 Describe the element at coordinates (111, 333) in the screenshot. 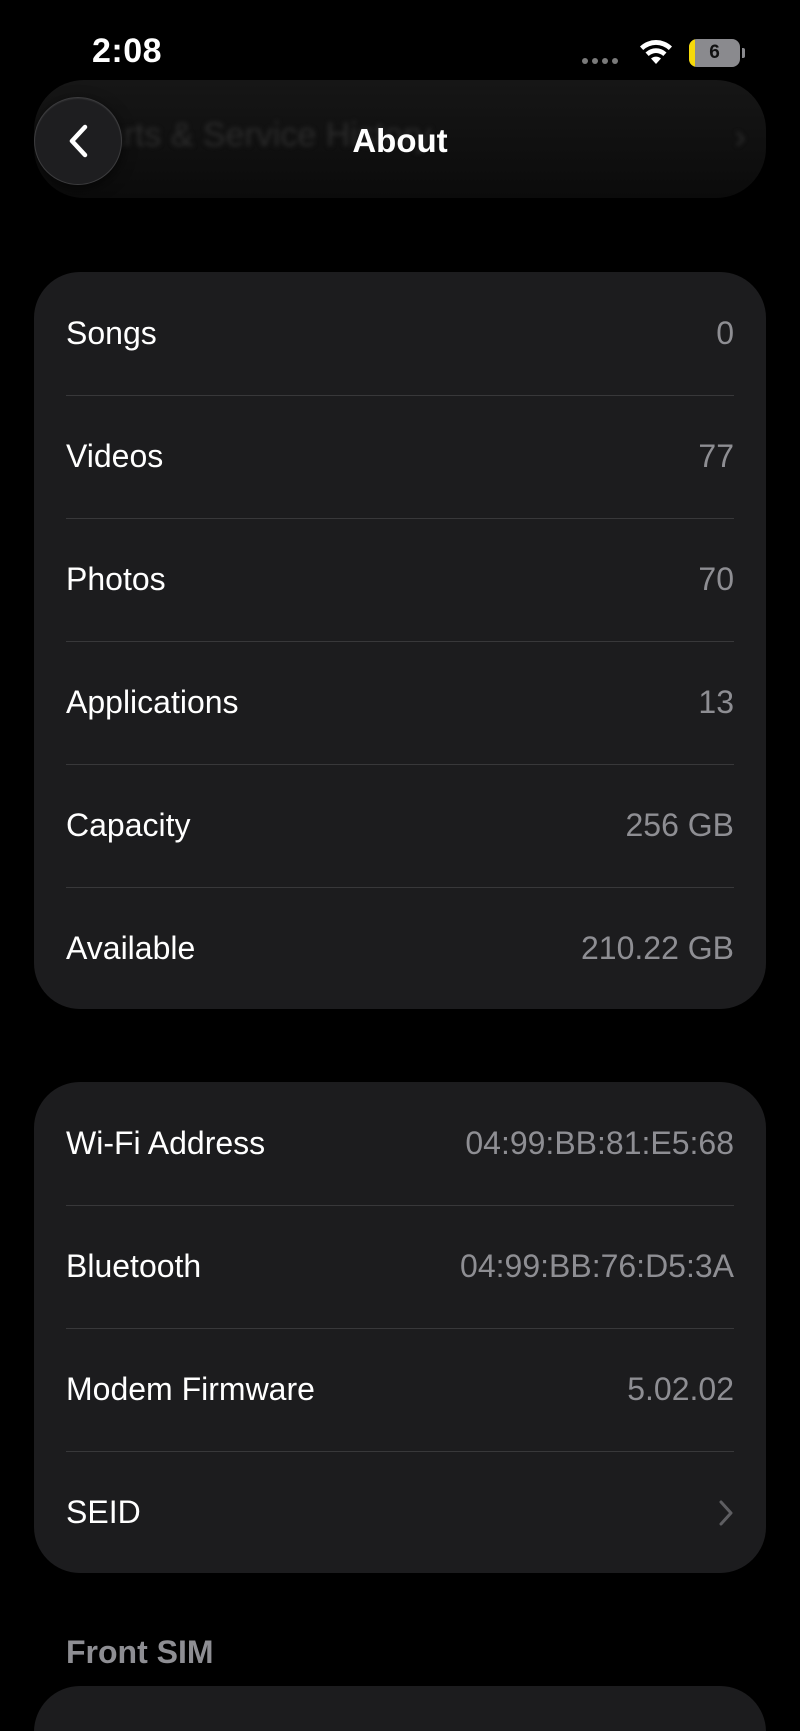

I see `songs-label: Songs` at that location.